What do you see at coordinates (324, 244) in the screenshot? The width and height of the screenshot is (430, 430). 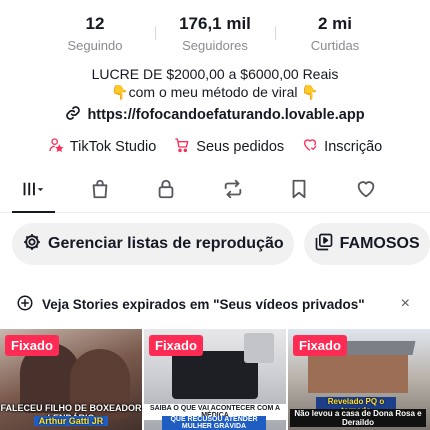 I see `playlist-icon` at bounding box center [324, 244].